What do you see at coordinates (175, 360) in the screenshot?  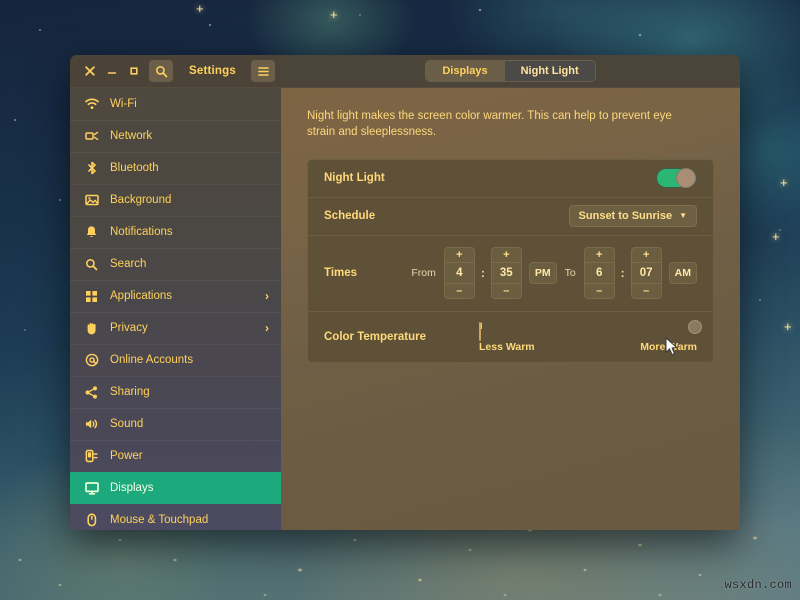 I see `sidebar-item-online-accounts: Online Accounts` at bounding box center [175, 360].